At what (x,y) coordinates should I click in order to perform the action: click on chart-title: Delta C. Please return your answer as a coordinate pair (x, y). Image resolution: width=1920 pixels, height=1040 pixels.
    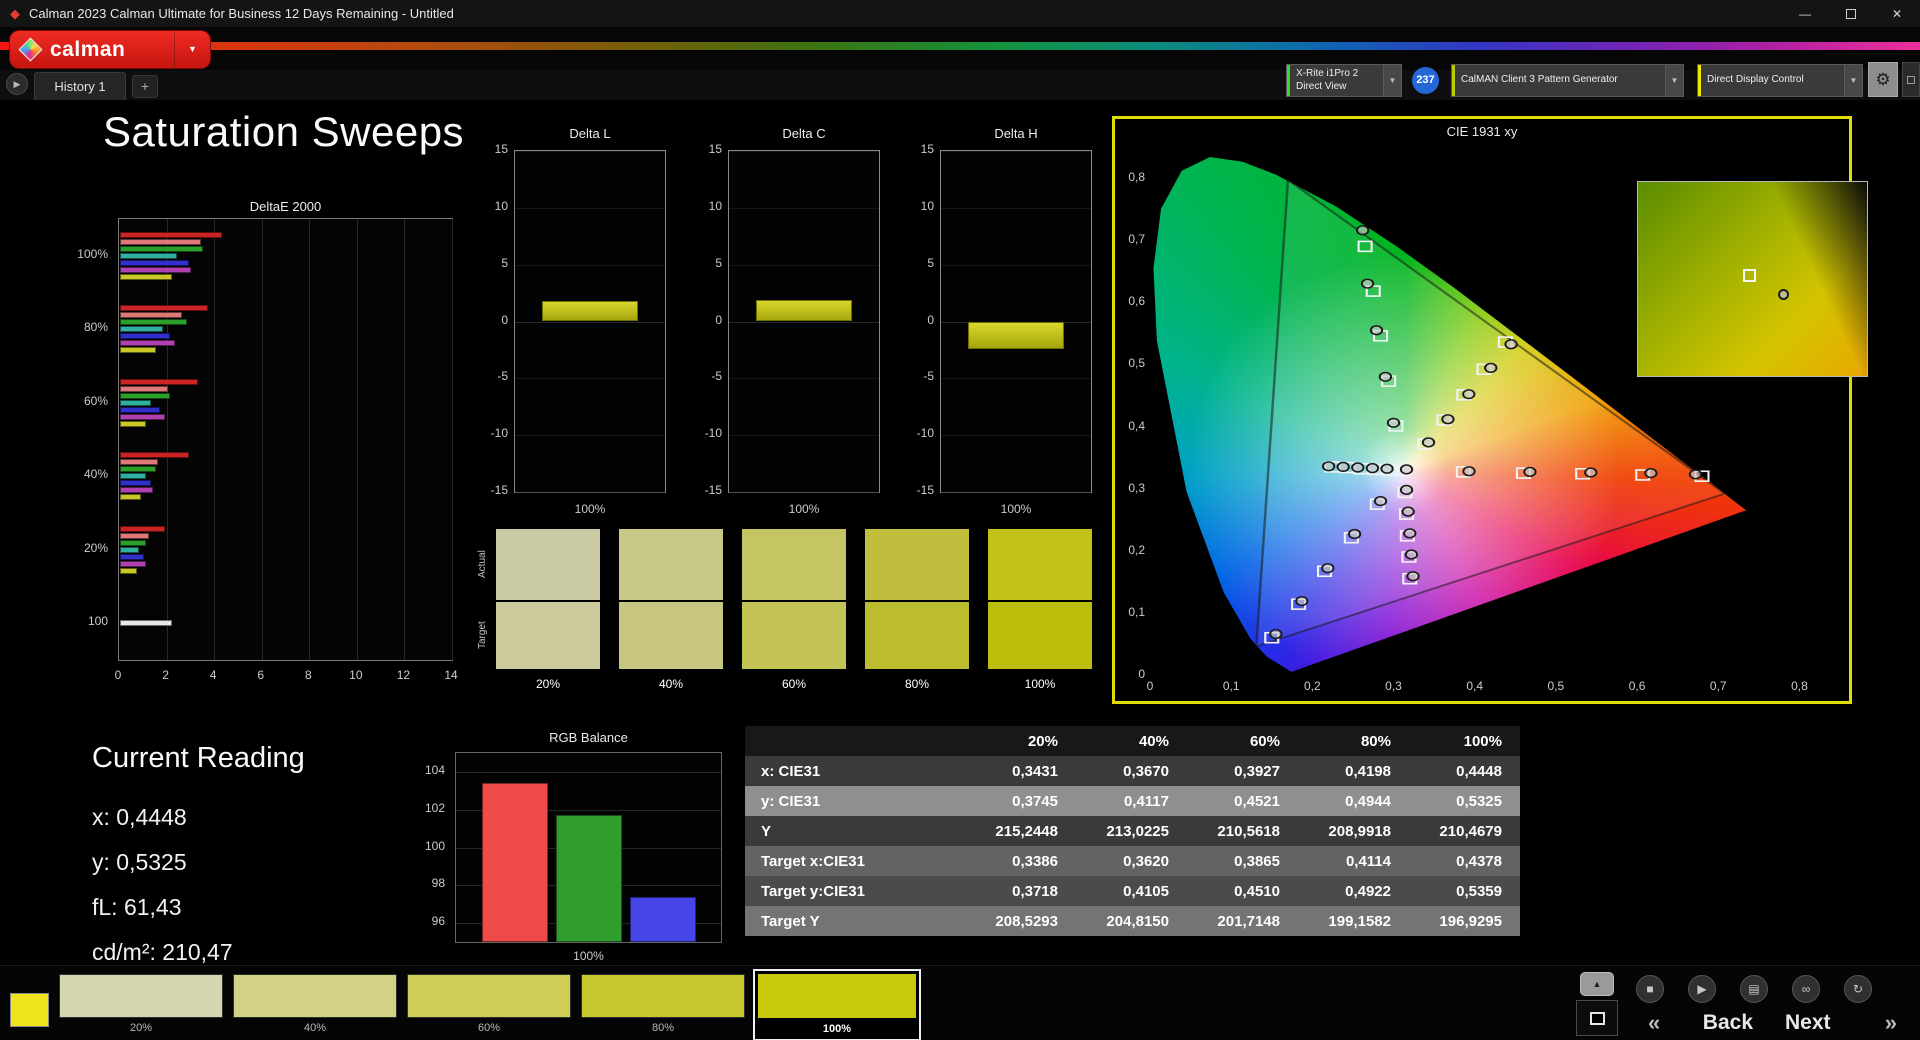
    Looking at the image, I should click on (804, 133).